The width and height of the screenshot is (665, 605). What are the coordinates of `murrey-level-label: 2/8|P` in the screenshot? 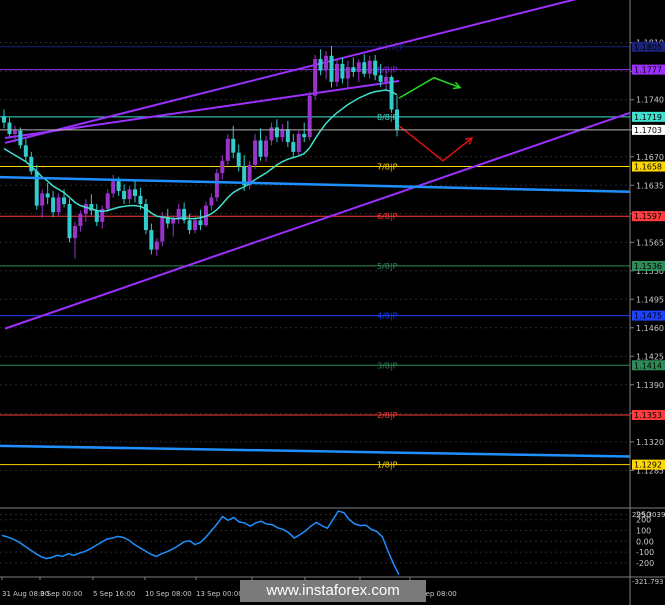 It's located at (387, 415).